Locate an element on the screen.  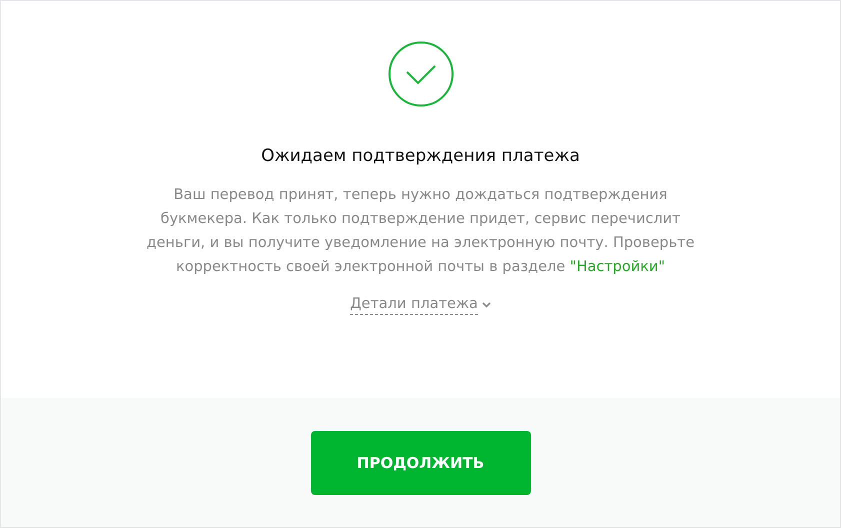
continue-button: ПРОДОЛЖИТЬ is located at coordinates (420, 463).